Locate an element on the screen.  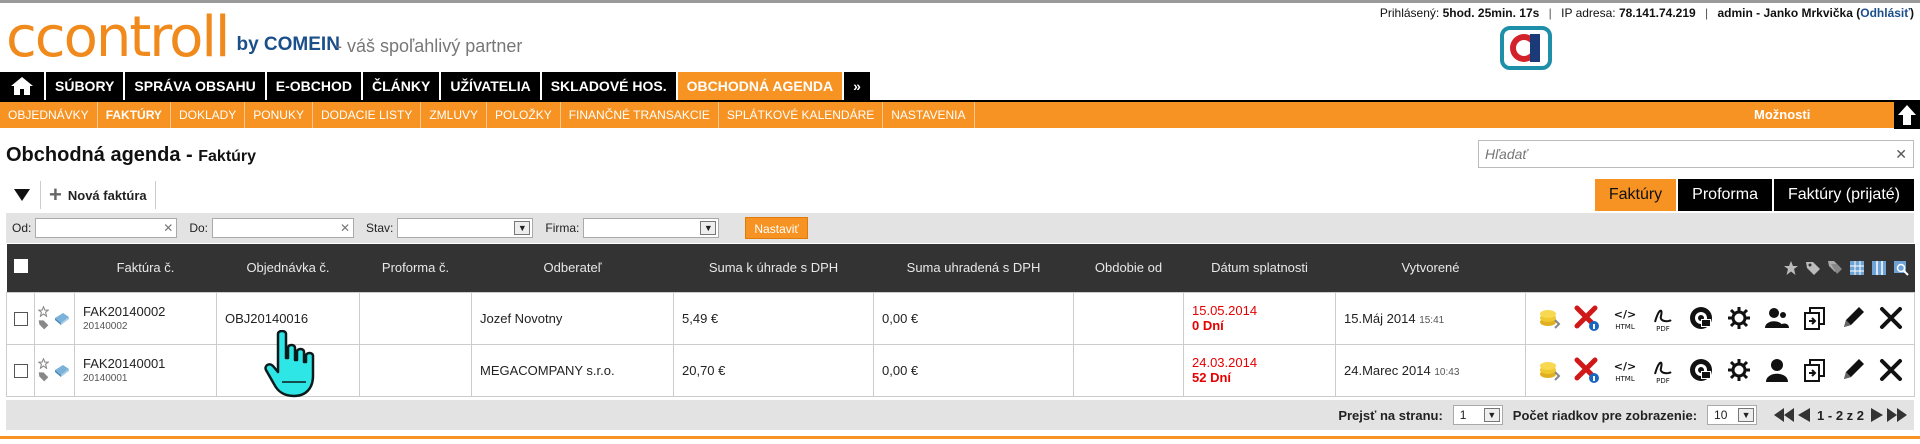
hand-cursor-icon is located at coordinates (289, 364).